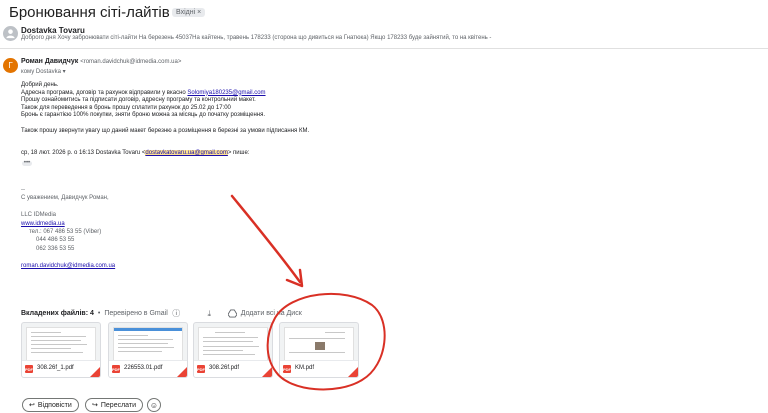 The image size is (768, 413). What do you see at coordinates (266, 239) in the screenshot?
I see `annotation-arrow-line` at bounding box center [266, 239].